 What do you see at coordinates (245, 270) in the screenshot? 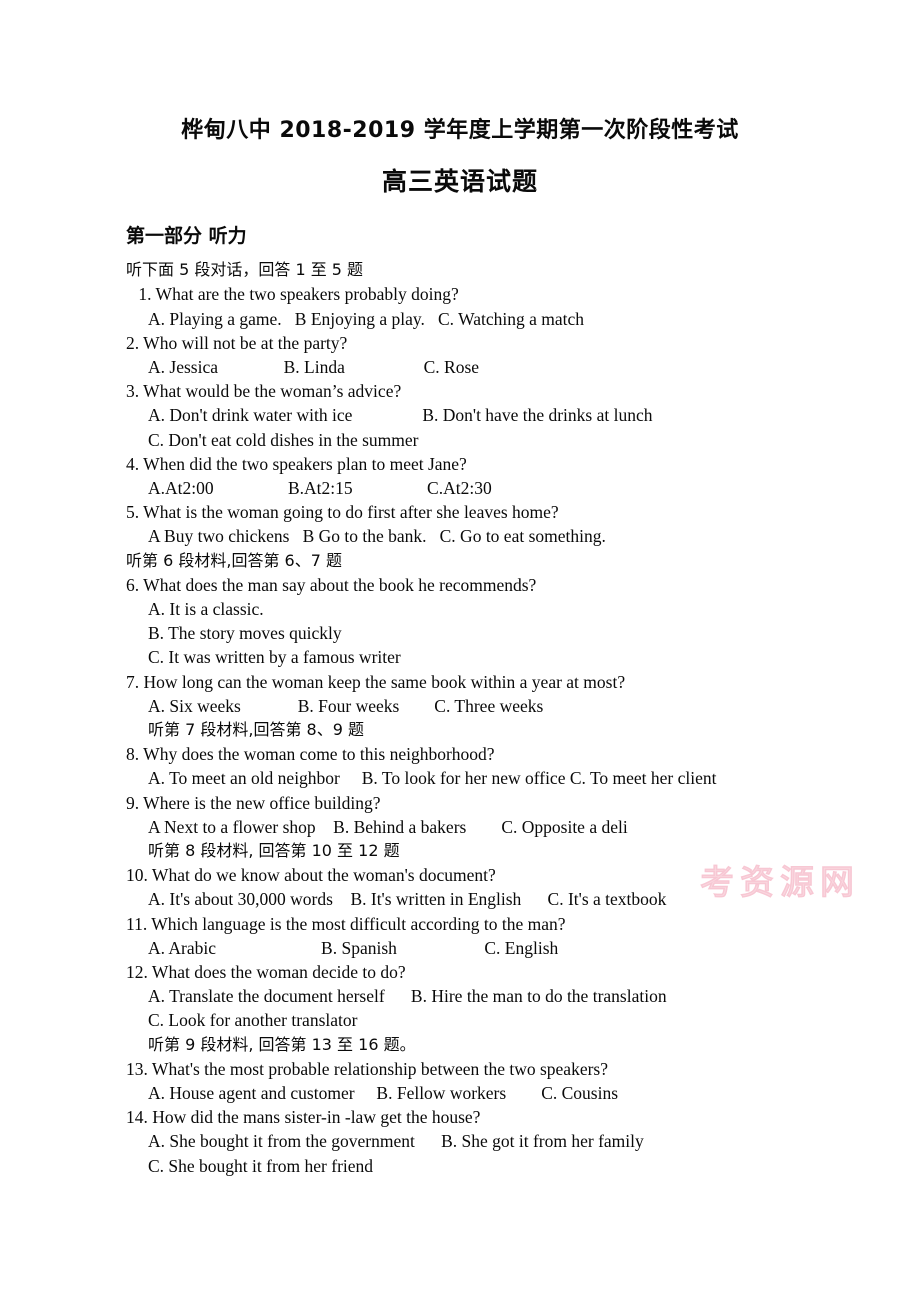
I see `listening-directions-1-5: 听下面 5 段对话，回答 1 至 5 题` at bounding box center [245, 270].